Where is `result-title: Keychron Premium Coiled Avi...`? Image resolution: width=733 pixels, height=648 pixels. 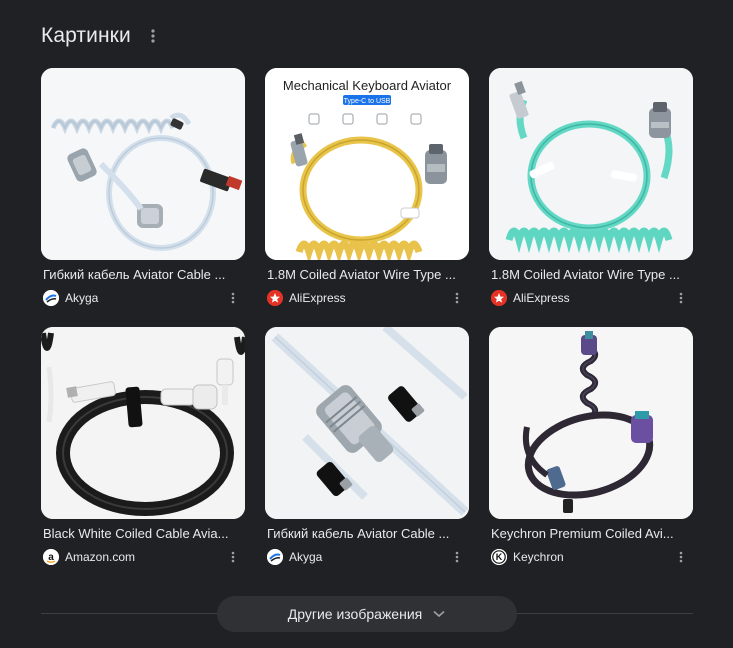
result-title: Keychron Premium Coiled Avi... is located at coordinates (589, 534).